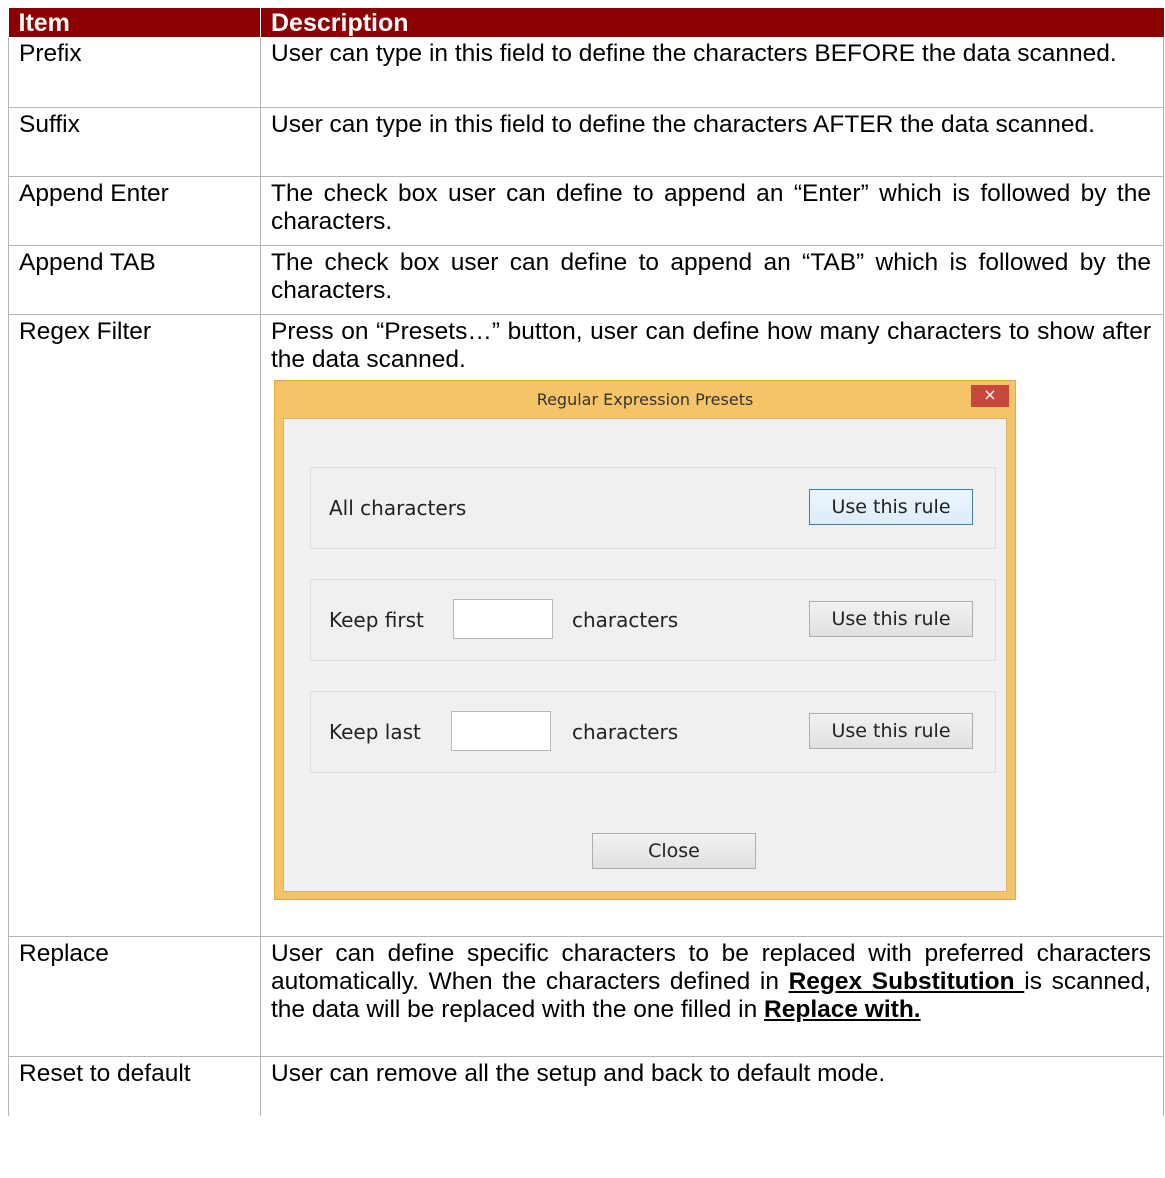 The image size is (1165, 1178). What do you see at coordinates (375, 731) in the screenshot?
I see `rule-label: Keep last` at bounding box center [375, 731].